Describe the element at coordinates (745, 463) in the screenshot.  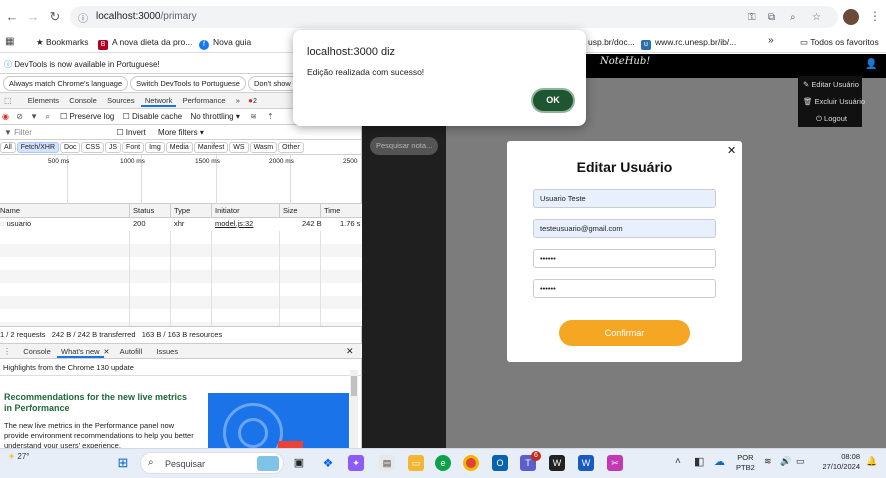
I see `language-indicator: POR PTB2` at that location.